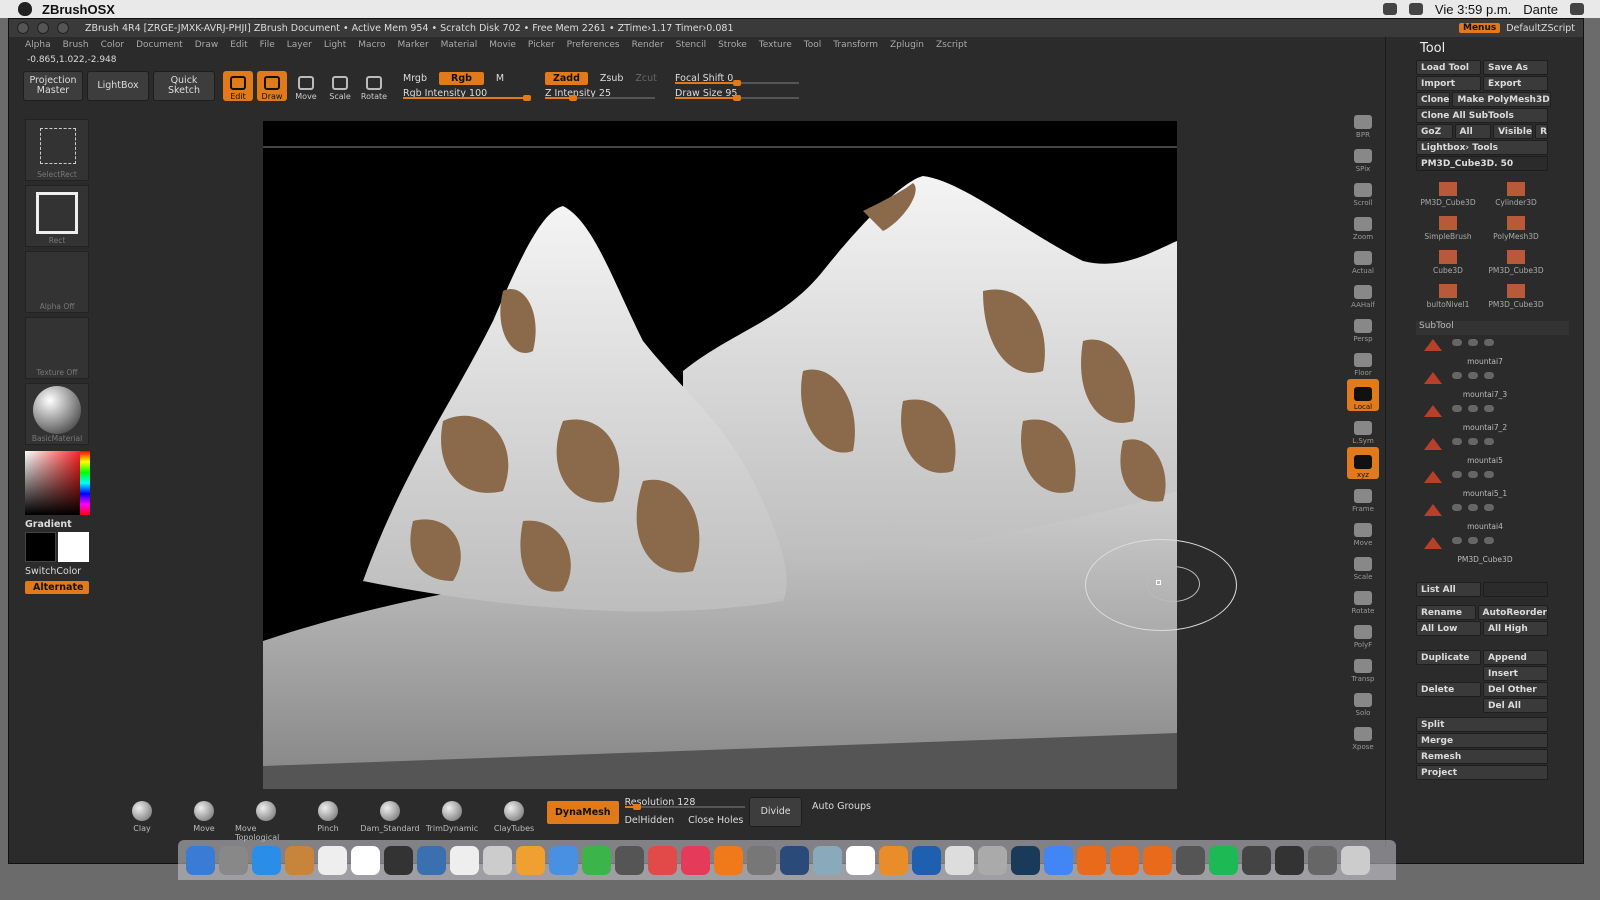 The height and width of the screenshot is (900, 1600). What do you see at coordinates (57, 414) in the screenshot?
I see `material-tile: BasicMaterial` at bounding box center [57, 414].